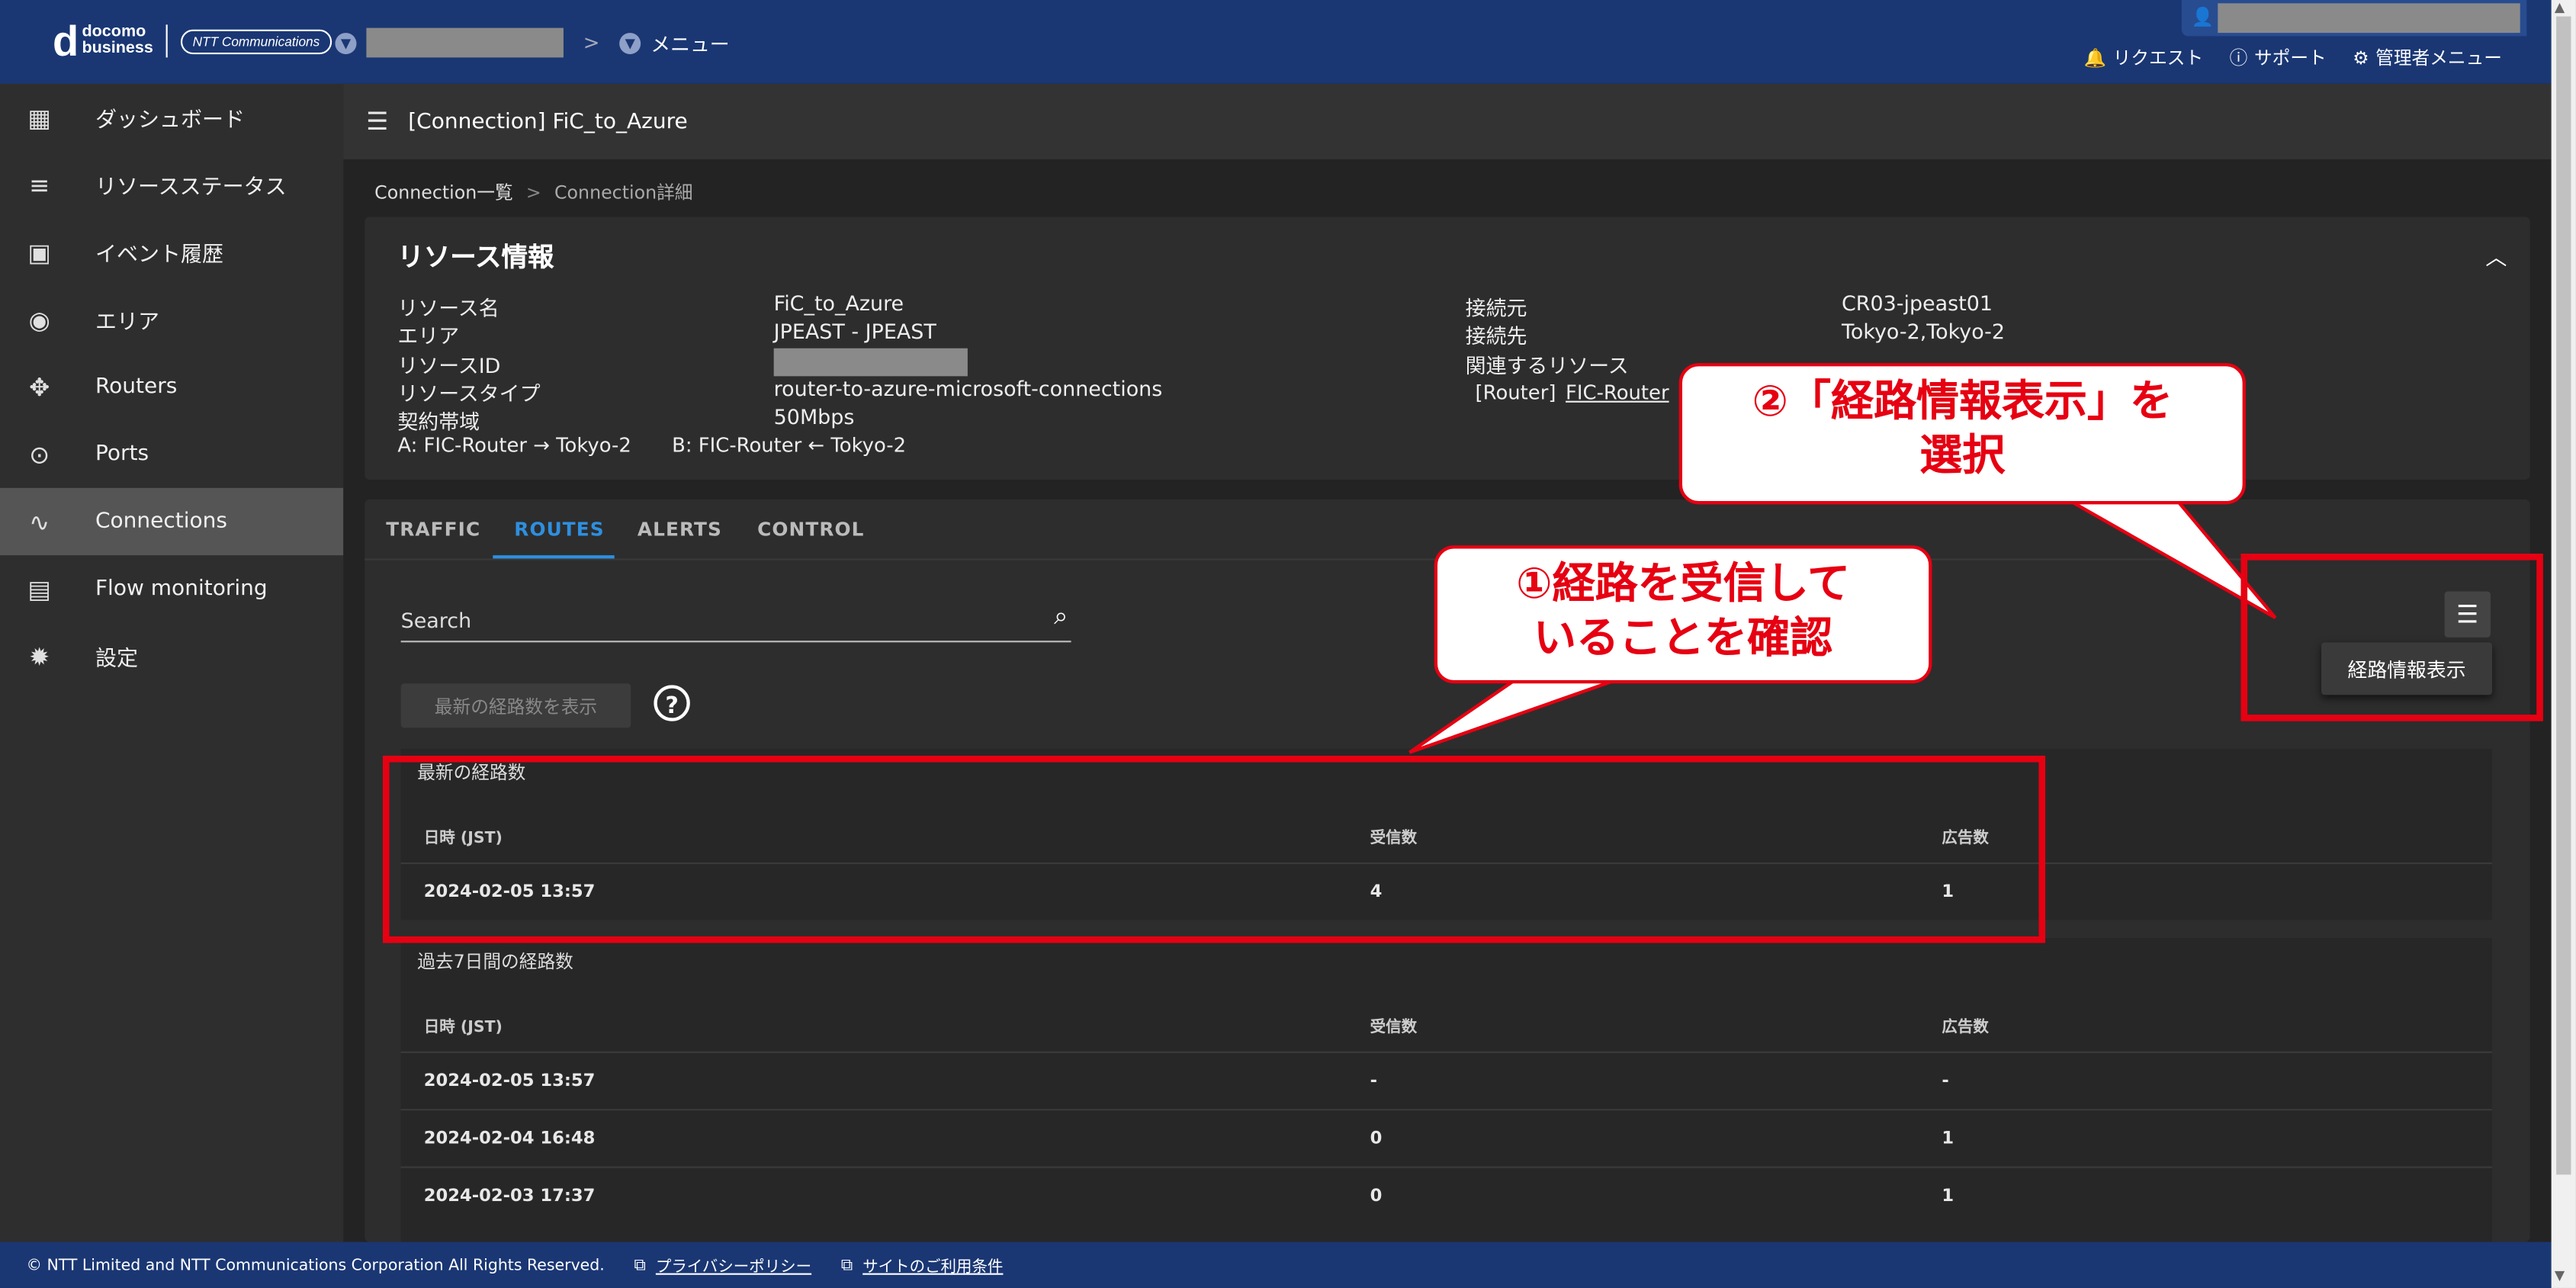 Image resolution: width=2576 pixels, height=1288 pixels. What do you see at coordinates (1683, 639) in the screenshot?
I see `callout1-line2: いることを確認` at bounding box center [1683, 639].